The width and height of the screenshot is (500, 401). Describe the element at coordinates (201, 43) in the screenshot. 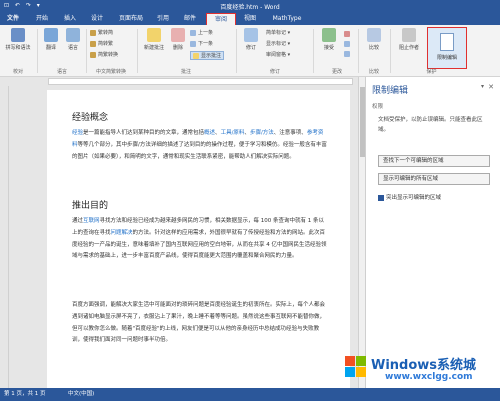

I see `next-comment-button: 下一条` at that location.